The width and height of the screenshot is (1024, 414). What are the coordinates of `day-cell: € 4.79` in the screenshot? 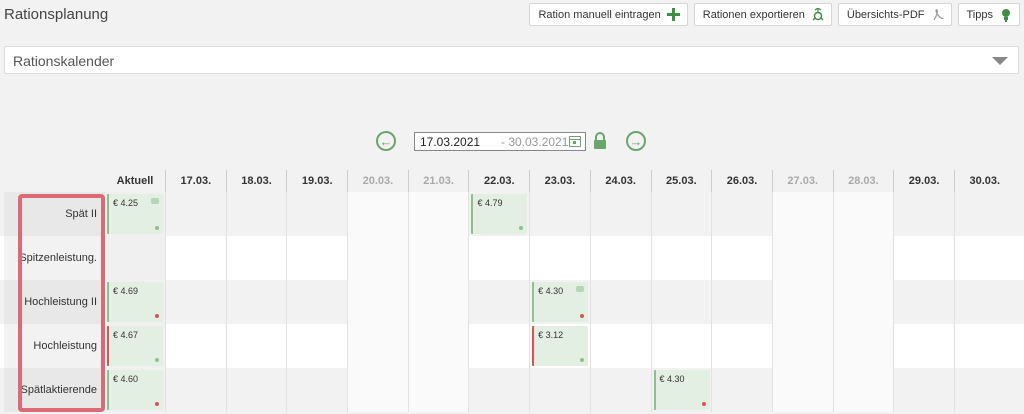 It's located at (498, 214).